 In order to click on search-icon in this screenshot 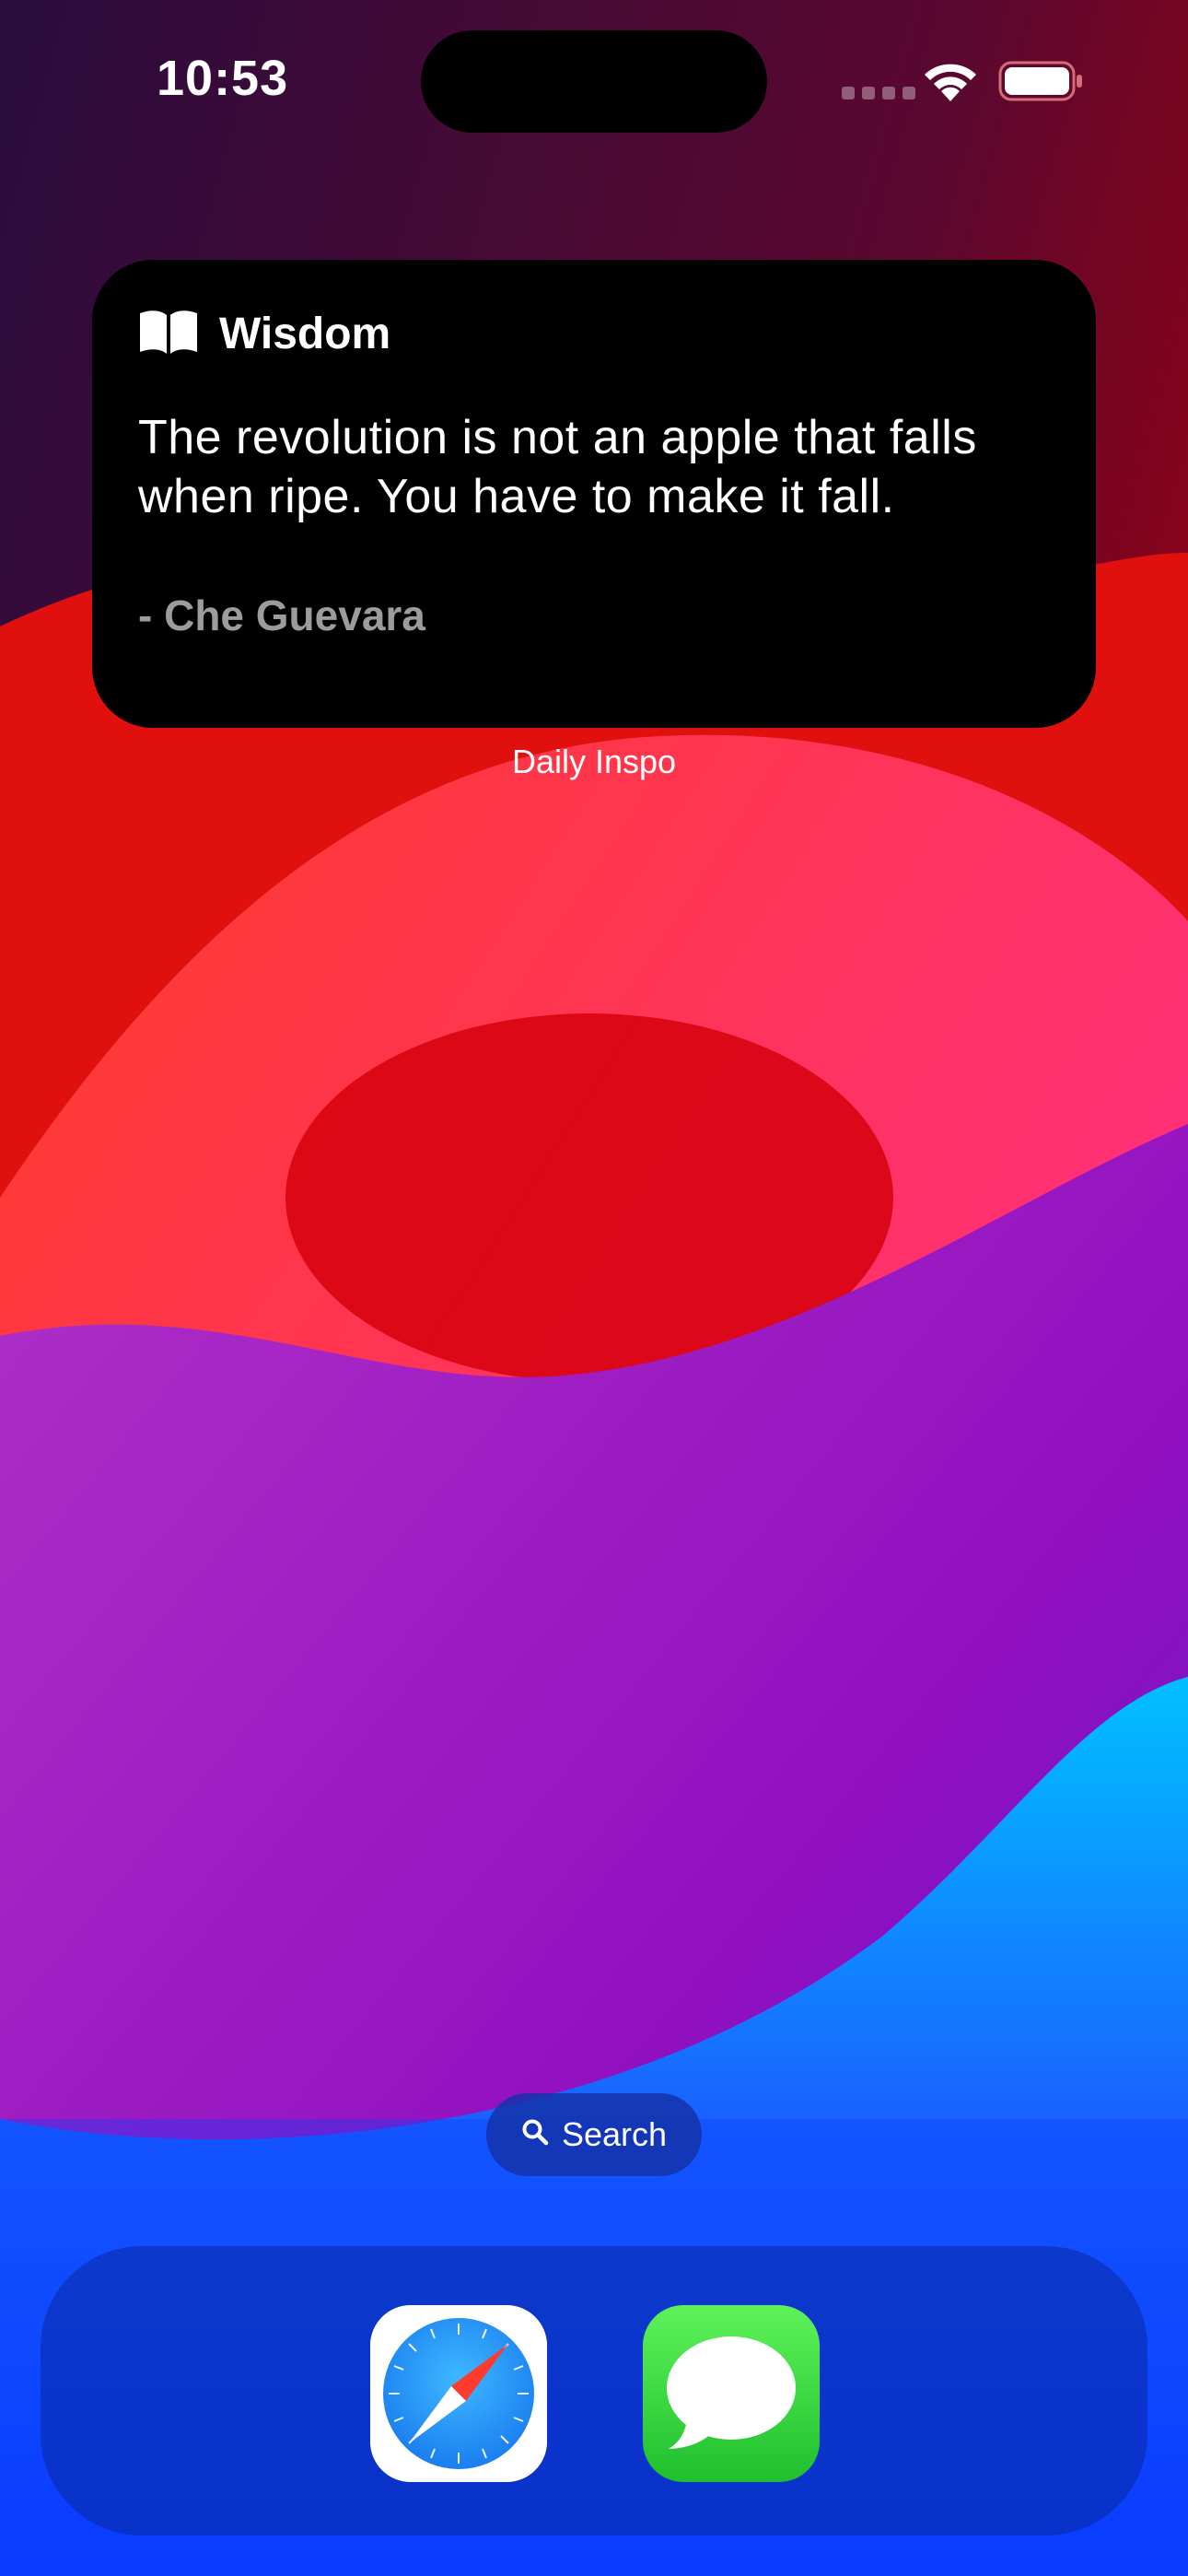, I will do `click(535, 2134)`.